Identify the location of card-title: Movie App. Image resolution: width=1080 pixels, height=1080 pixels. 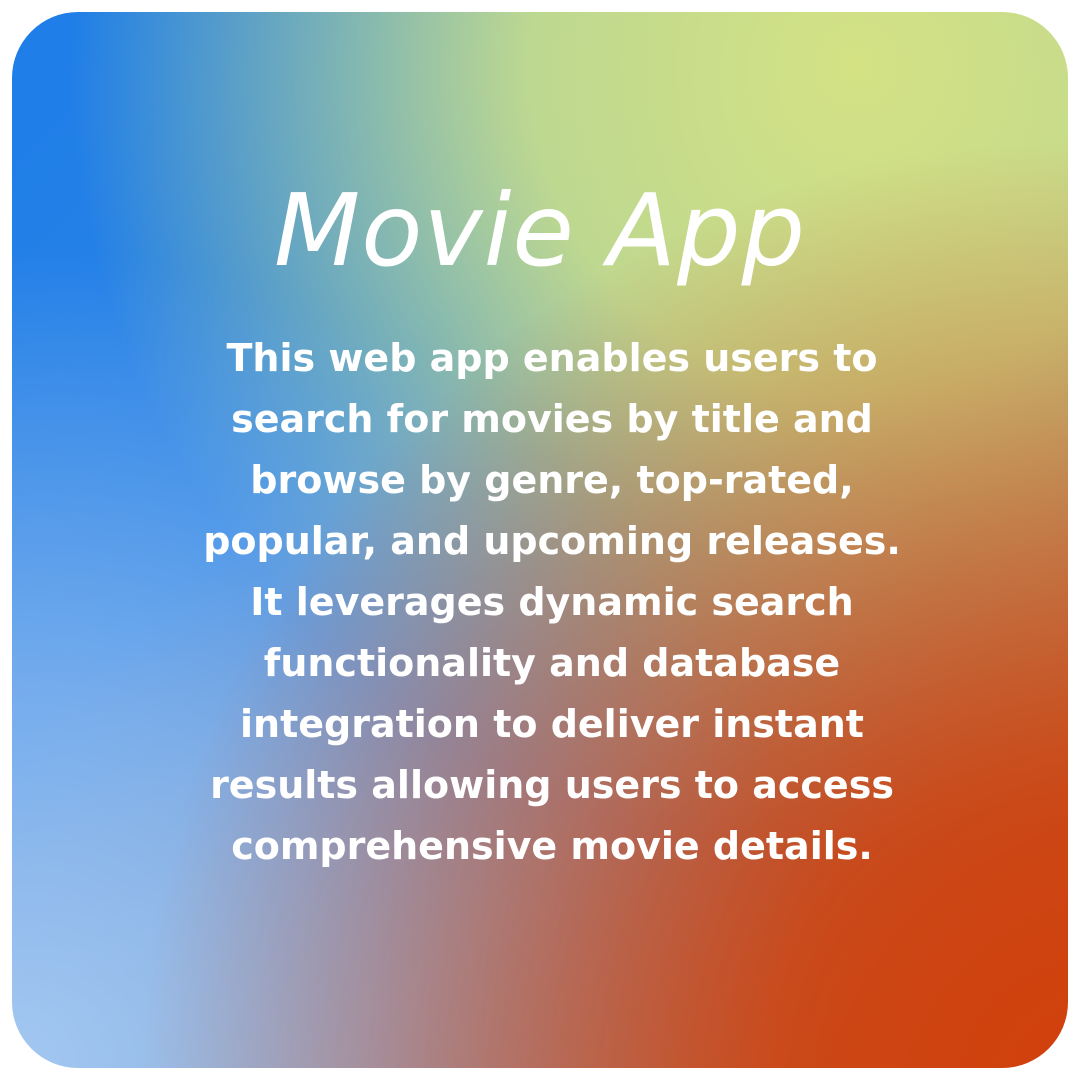
(540, 230).